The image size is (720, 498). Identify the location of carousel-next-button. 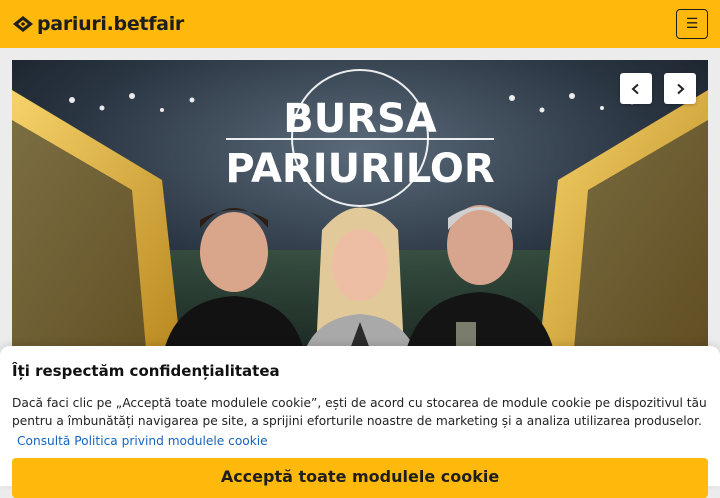
(680, 88).